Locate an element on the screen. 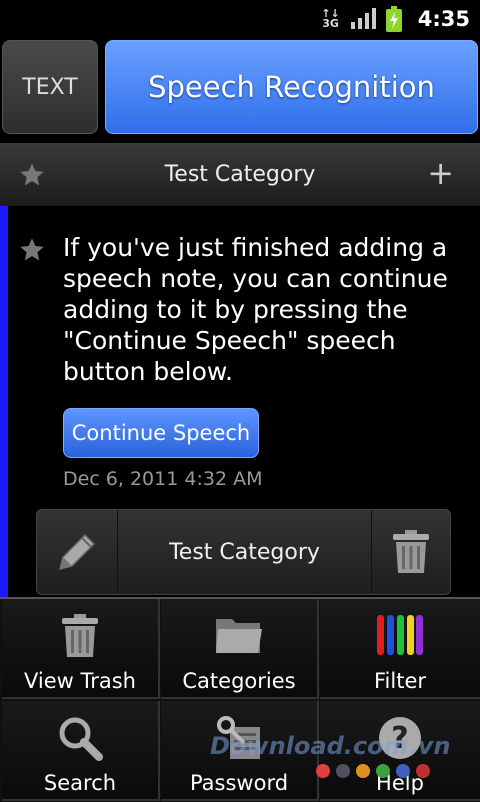  menu-item-search: Search is located at coordinates (81, 751).